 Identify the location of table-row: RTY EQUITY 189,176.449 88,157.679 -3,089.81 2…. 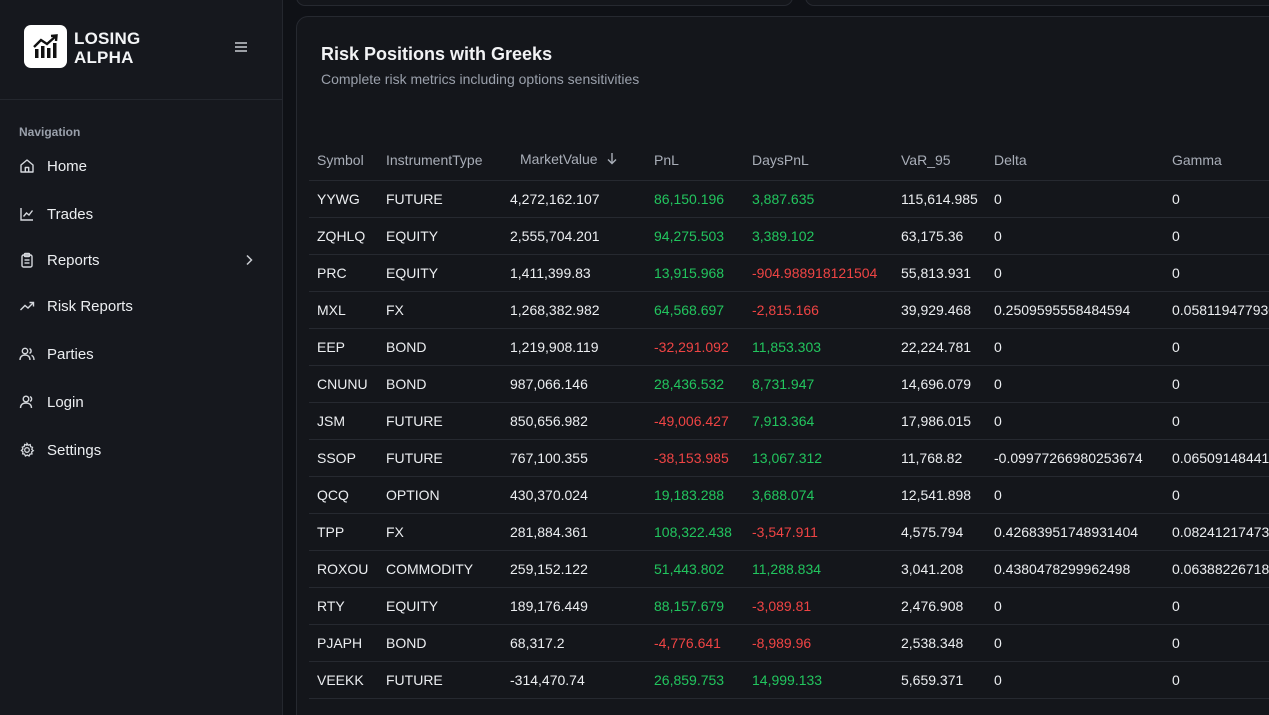
(789, 606).